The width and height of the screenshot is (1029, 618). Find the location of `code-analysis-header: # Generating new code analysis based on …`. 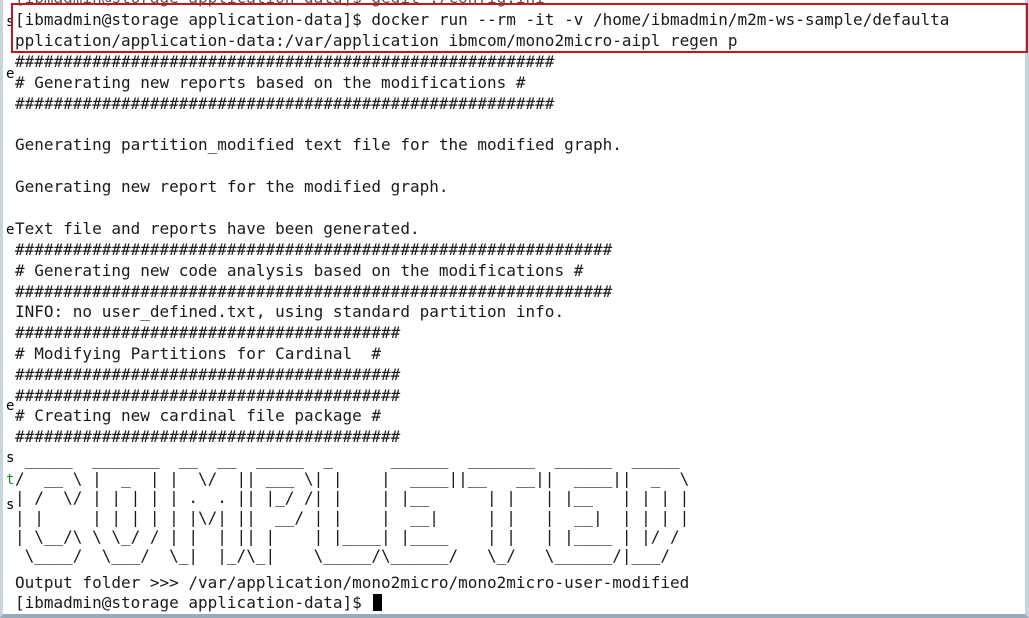

code-analysis-header: # Generating new code analysis based on … is located at coordinates (299, 270).